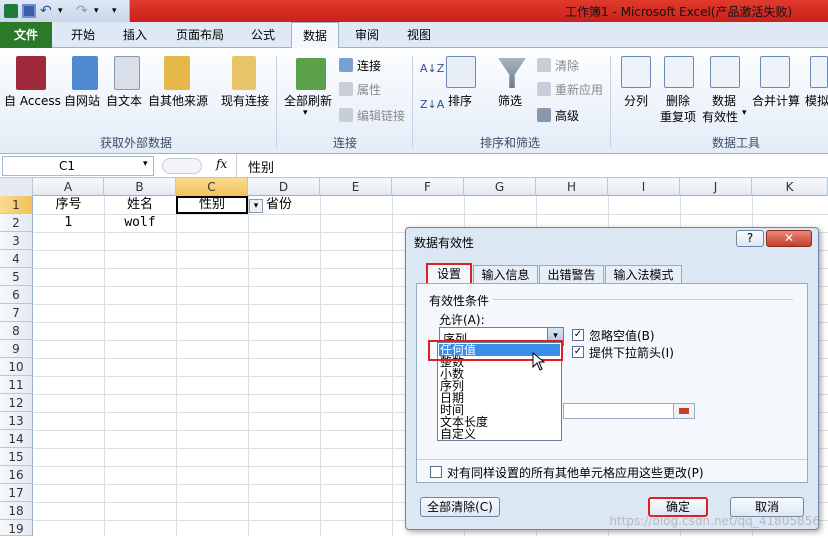 The height and width of the screenshot is (538, 828). What do you see at coordinates (816, 100) in the screenshot?
I see `what-if-button: 模拟` at bounding box center [816, 100].